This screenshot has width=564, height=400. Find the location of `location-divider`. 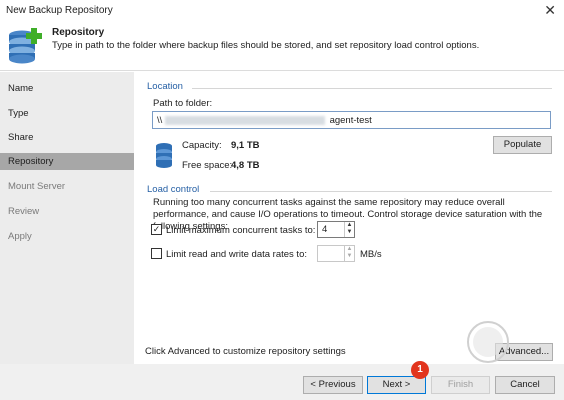

location-divider is located at coordinates (372, 88).